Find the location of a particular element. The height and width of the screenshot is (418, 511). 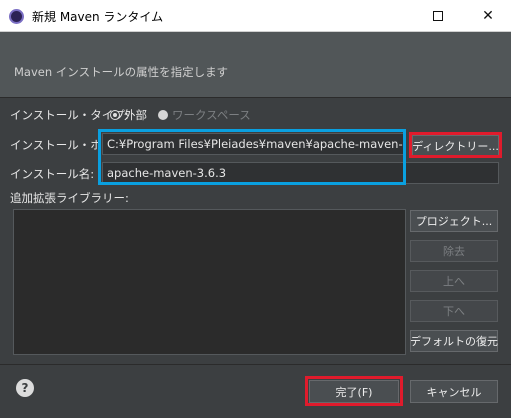

remove-button: 除去 is located at coordinates (454, 251).